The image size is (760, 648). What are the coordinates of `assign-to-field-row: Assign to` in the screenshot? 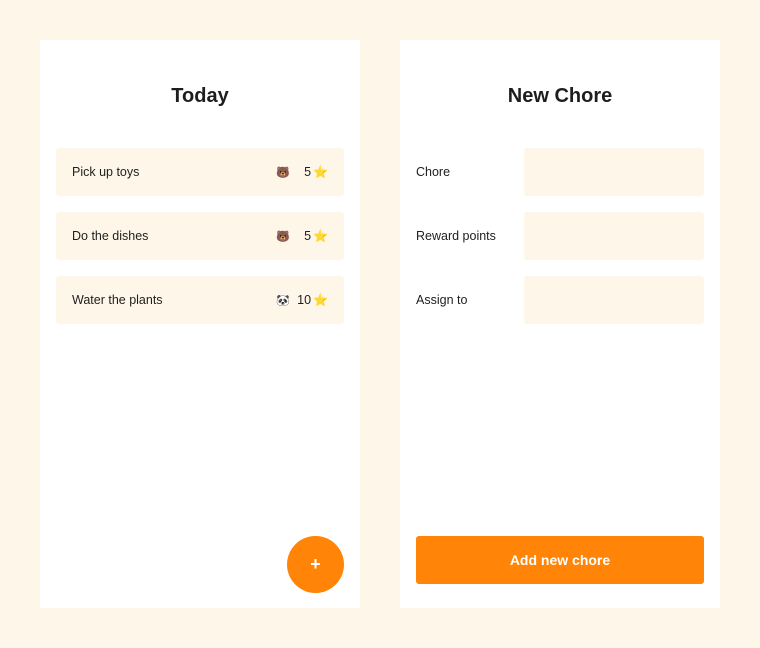 It's located at (560, 300).